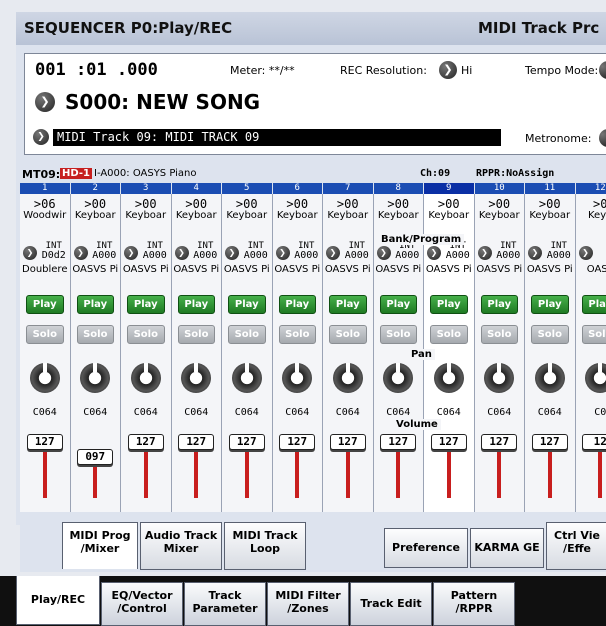  Describe the element at coordinates (95, 457) in the screenshot. I see `volume-value: 097` at that location.